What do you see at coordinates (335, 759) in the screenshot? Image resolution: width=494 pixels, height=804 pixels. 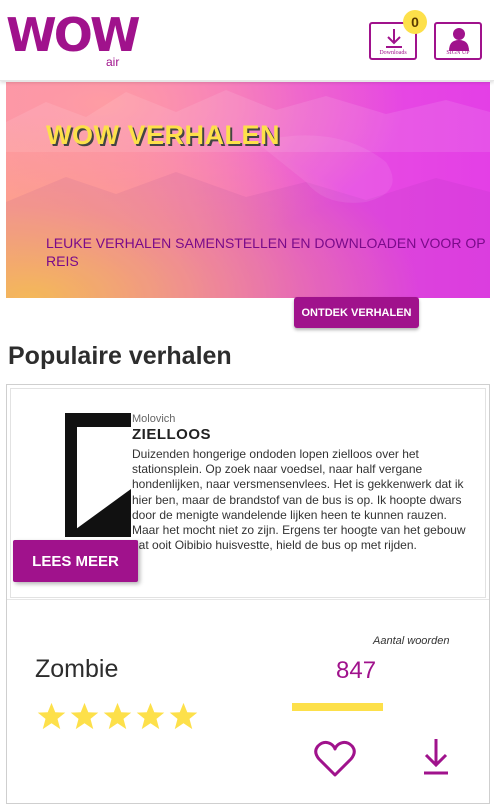 I see `heart-icon` at bounding box center [335, 759].